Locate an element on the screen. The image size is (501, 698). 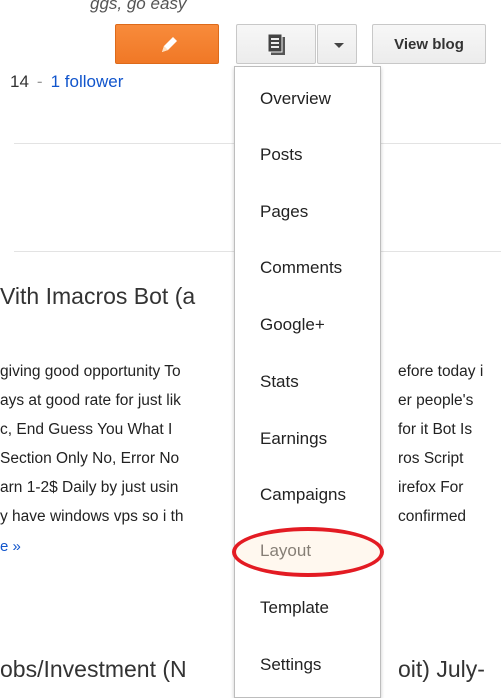
excerpt-line: giving good opportunity To is located at coordinates (90, 371).